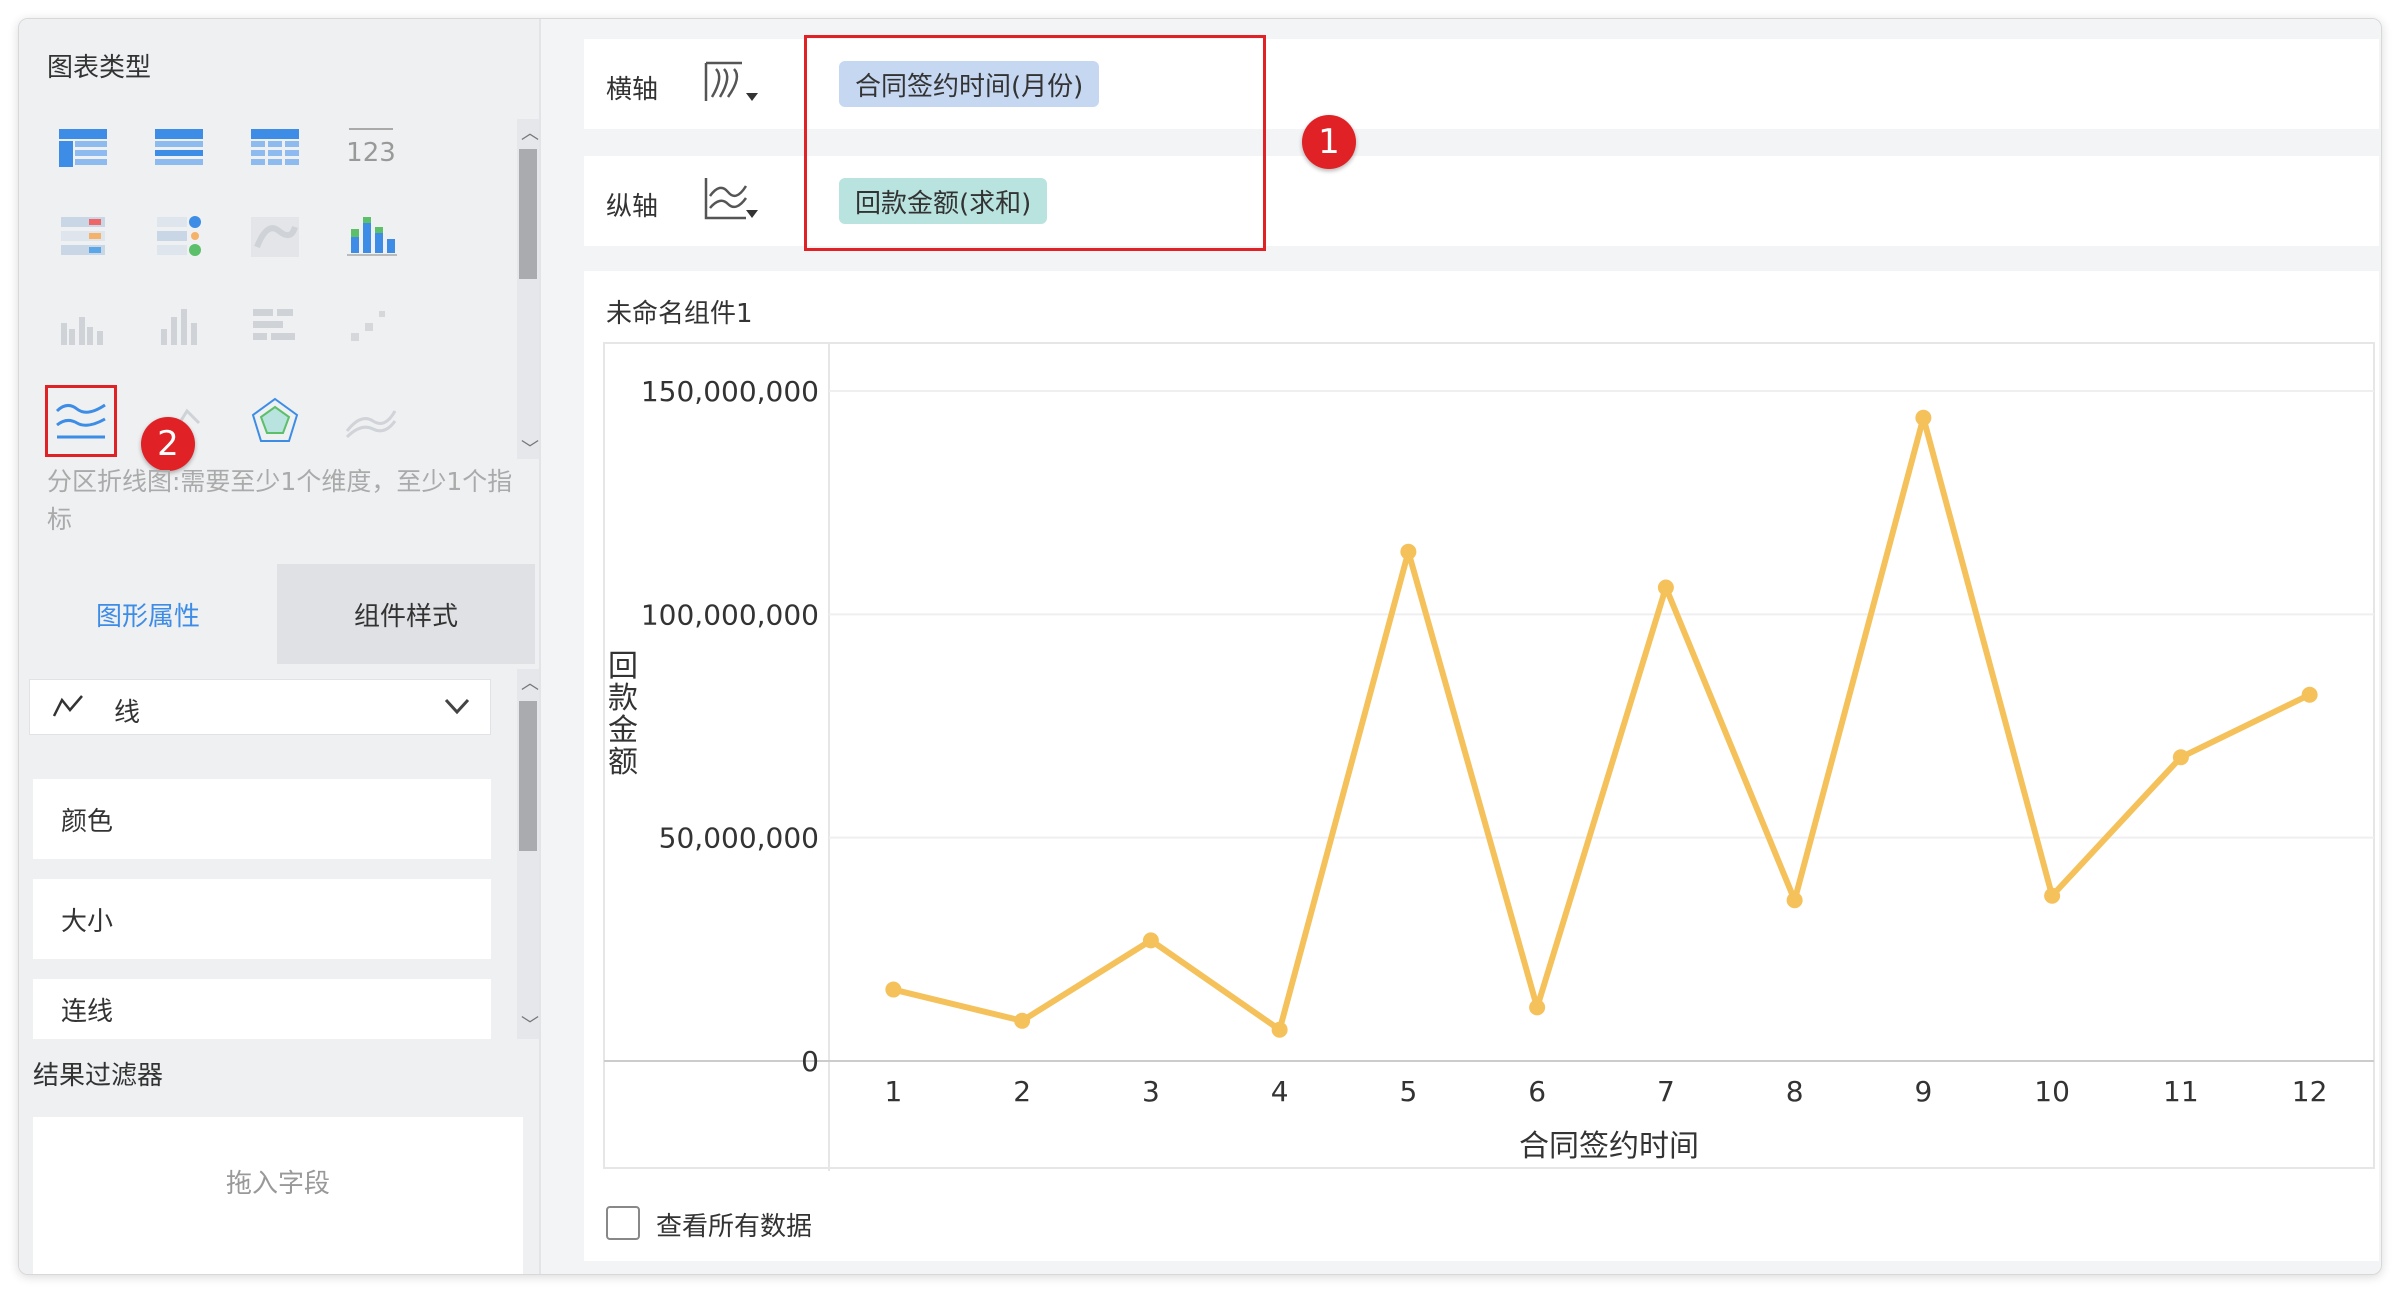 This screenshot has width=2400, height=1292. What do you see at coordinates (179, 327) in the screenshot?
I see `bar-chart-icon` at bounding box center [179, 327].